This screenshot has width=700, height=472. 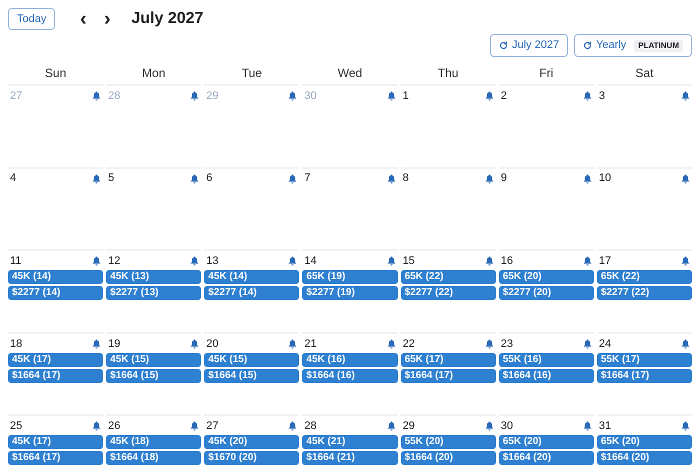 I want to click on event-pill: $1664 (18), so click(x=154, y=458).